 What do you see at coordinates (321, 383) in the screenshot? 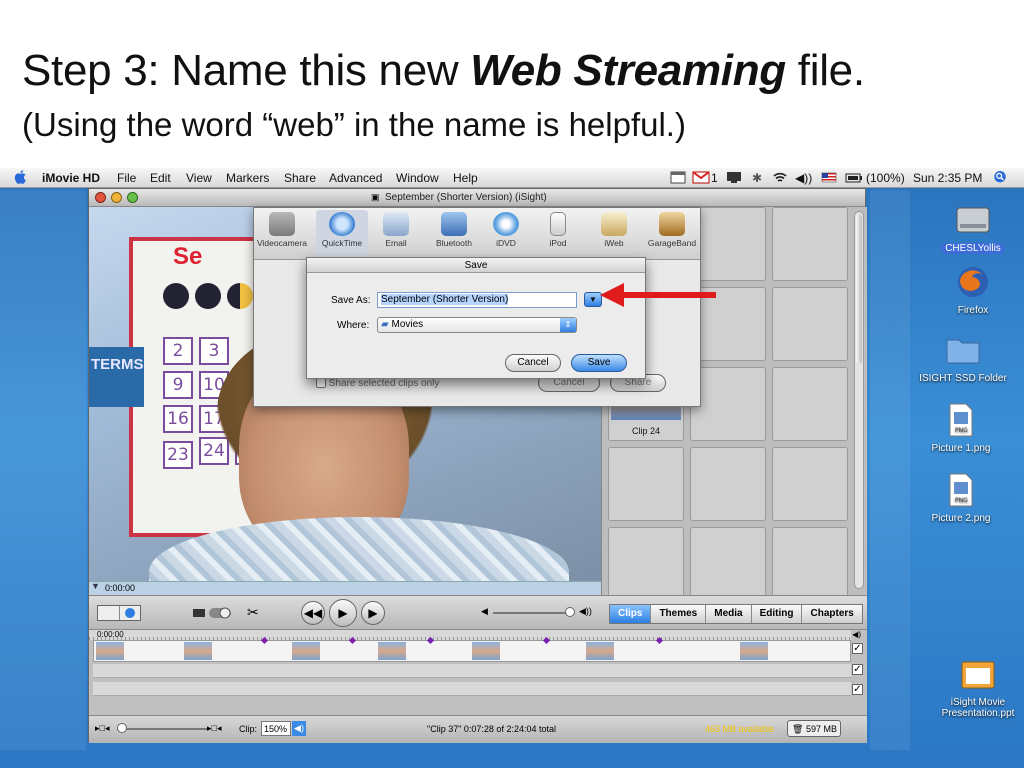
I see `share-selected-checkbox` at bounding box center [321, 383].